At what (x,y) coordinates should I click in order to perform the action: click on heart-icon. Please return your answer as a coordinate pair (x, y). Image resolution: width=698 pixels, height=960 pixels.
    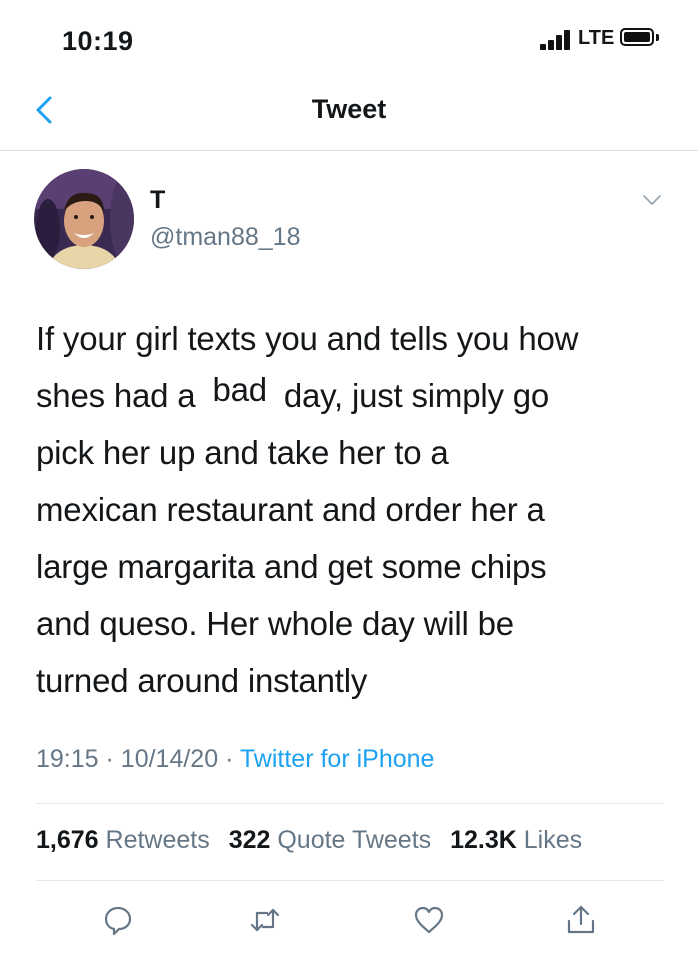
    Looking at the image, I should click on (429, 920).